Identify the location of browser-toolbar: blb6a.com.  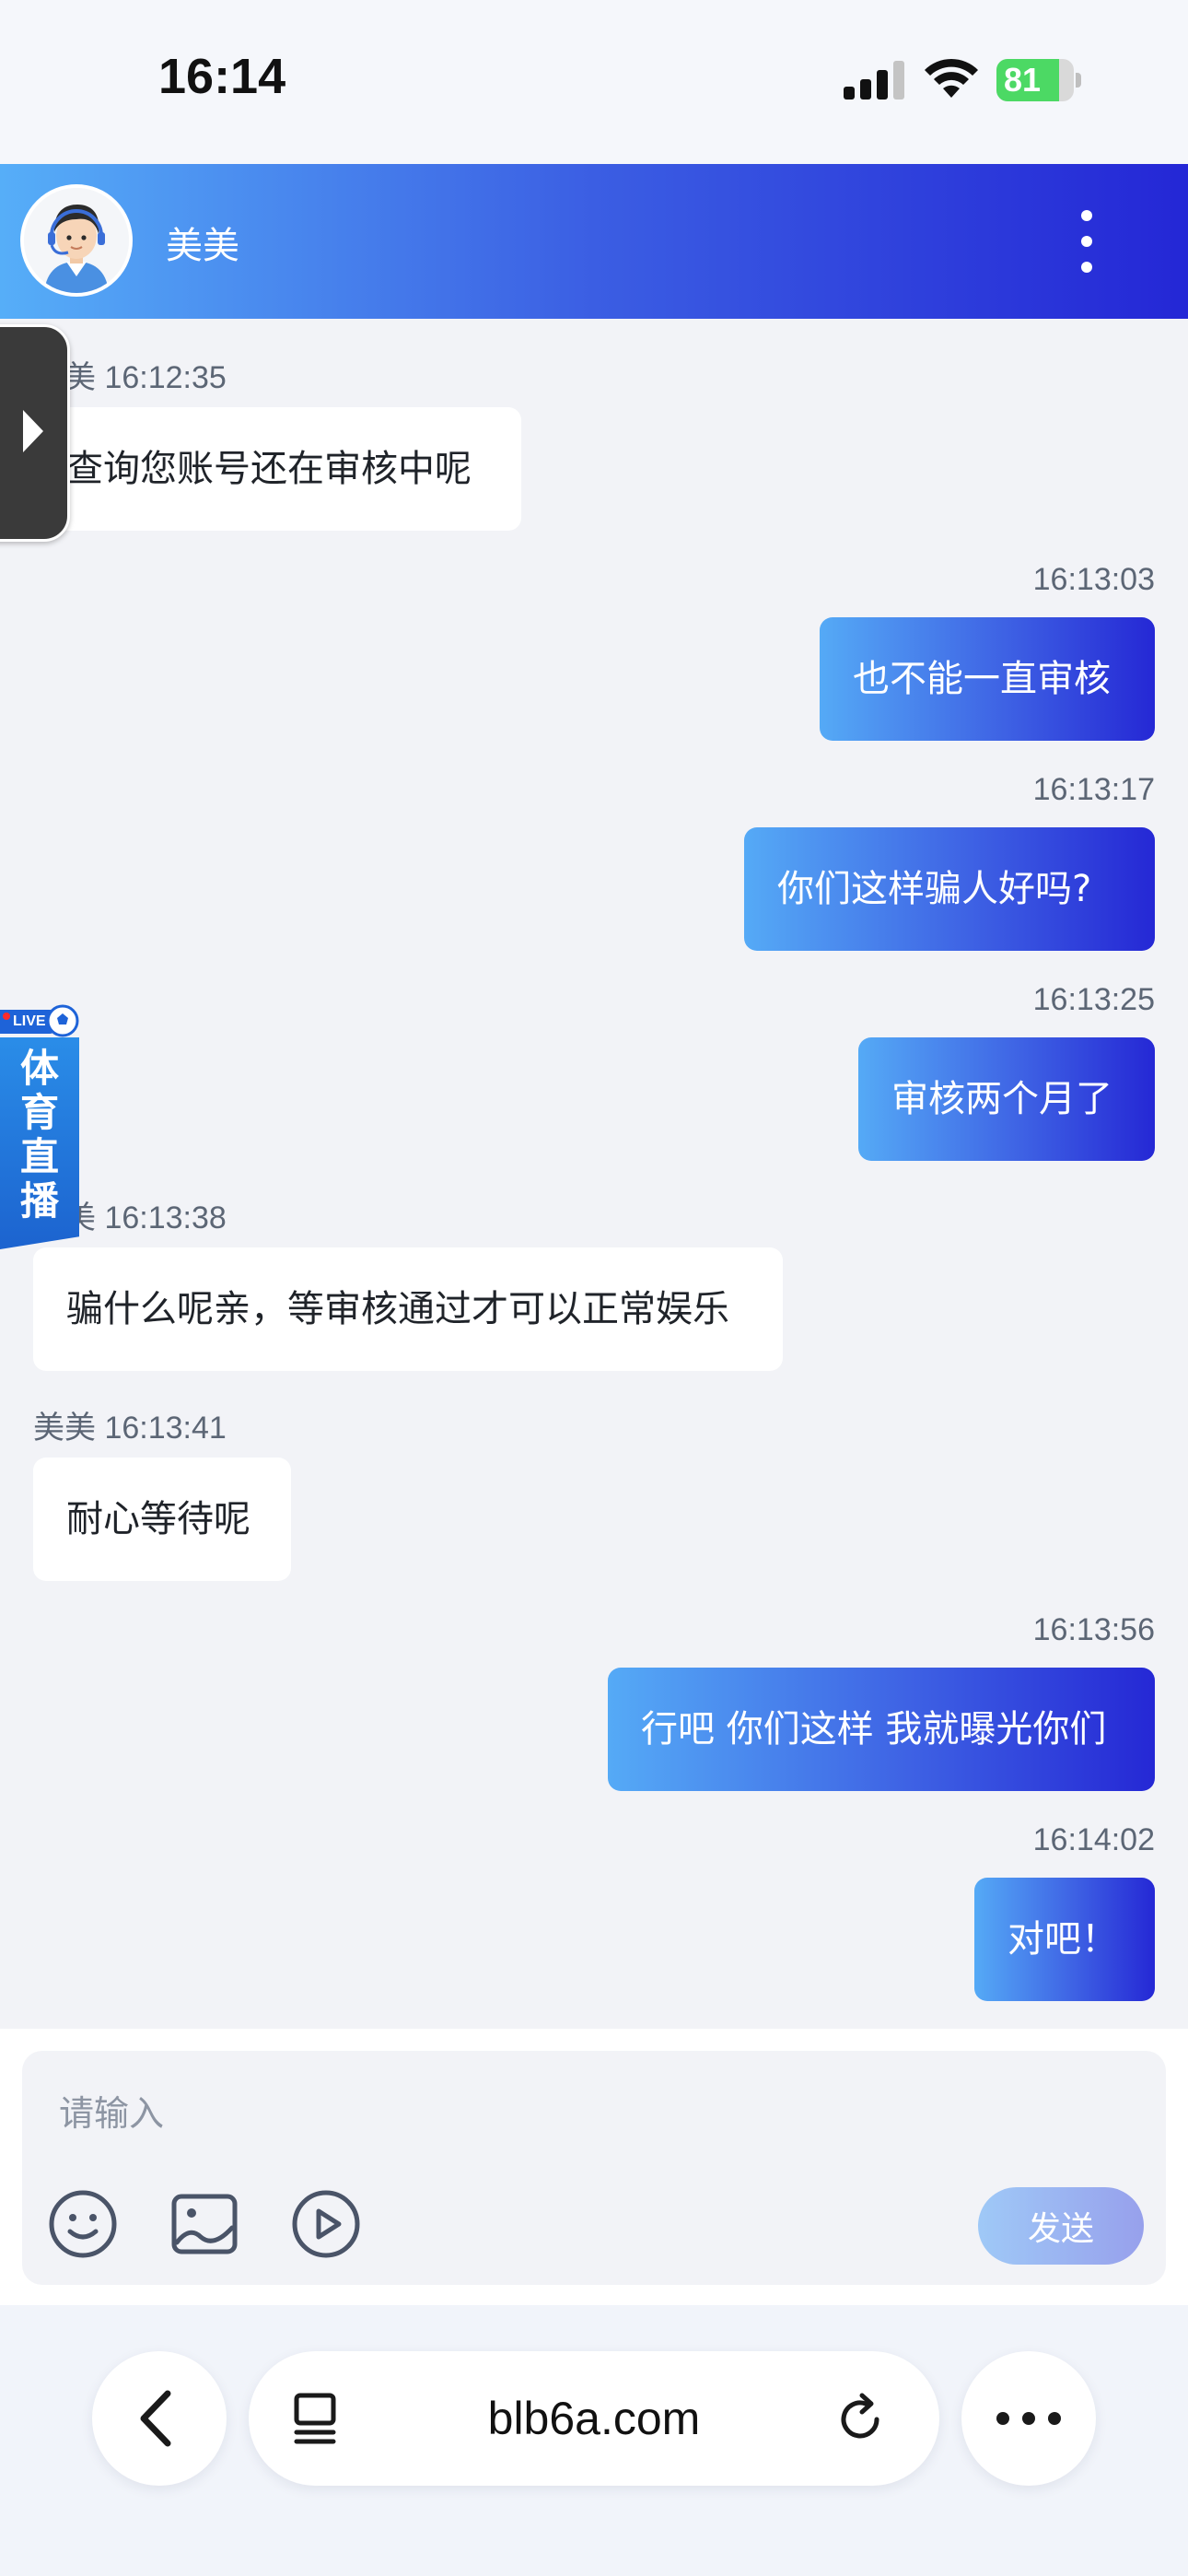
(594, 2440).